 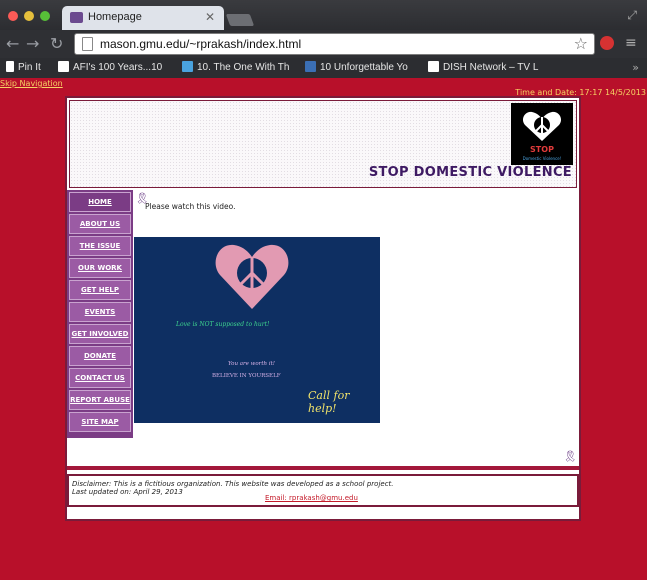 What do you see at coordinates (210, 17) in the screenshot?
I see `tab-close-icon: ✕` at bounding box center [210, 17].